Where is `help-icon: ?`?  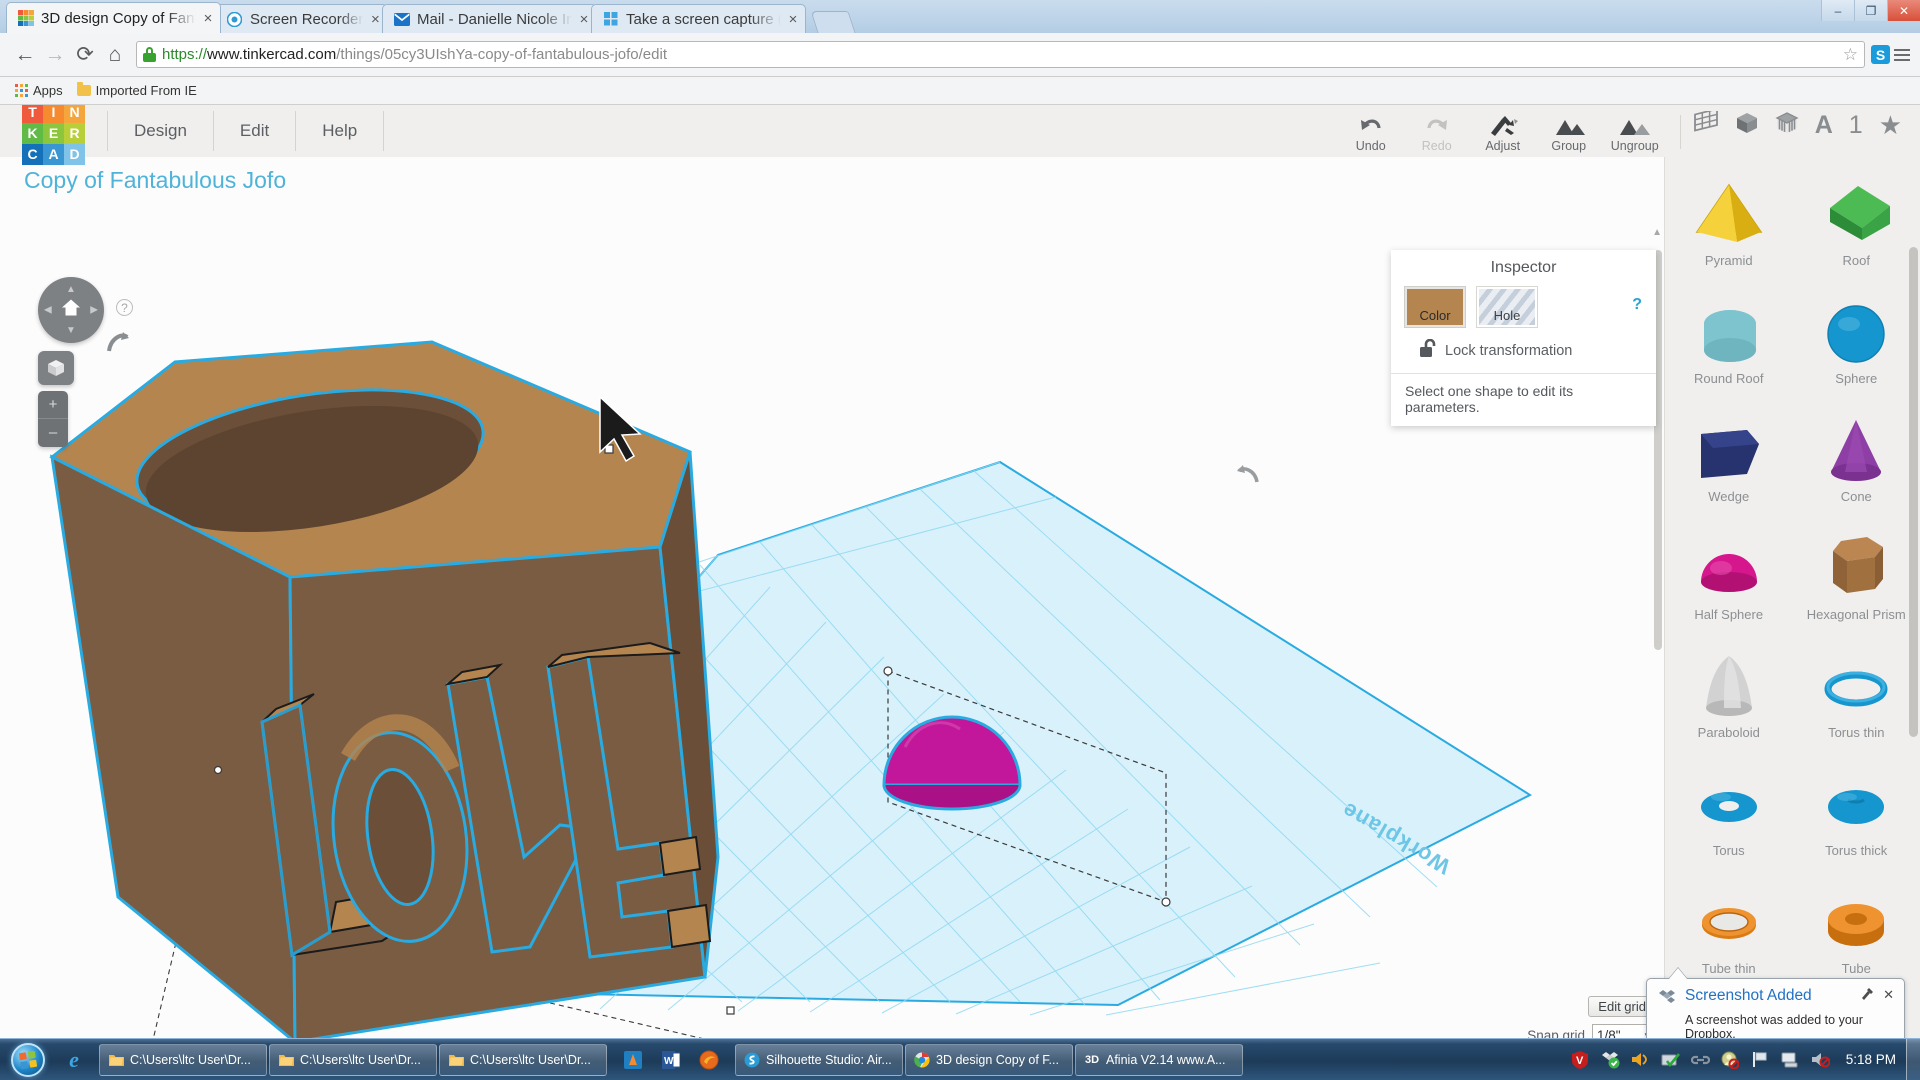
help-icon: ? is located at coordinates (124, 307).